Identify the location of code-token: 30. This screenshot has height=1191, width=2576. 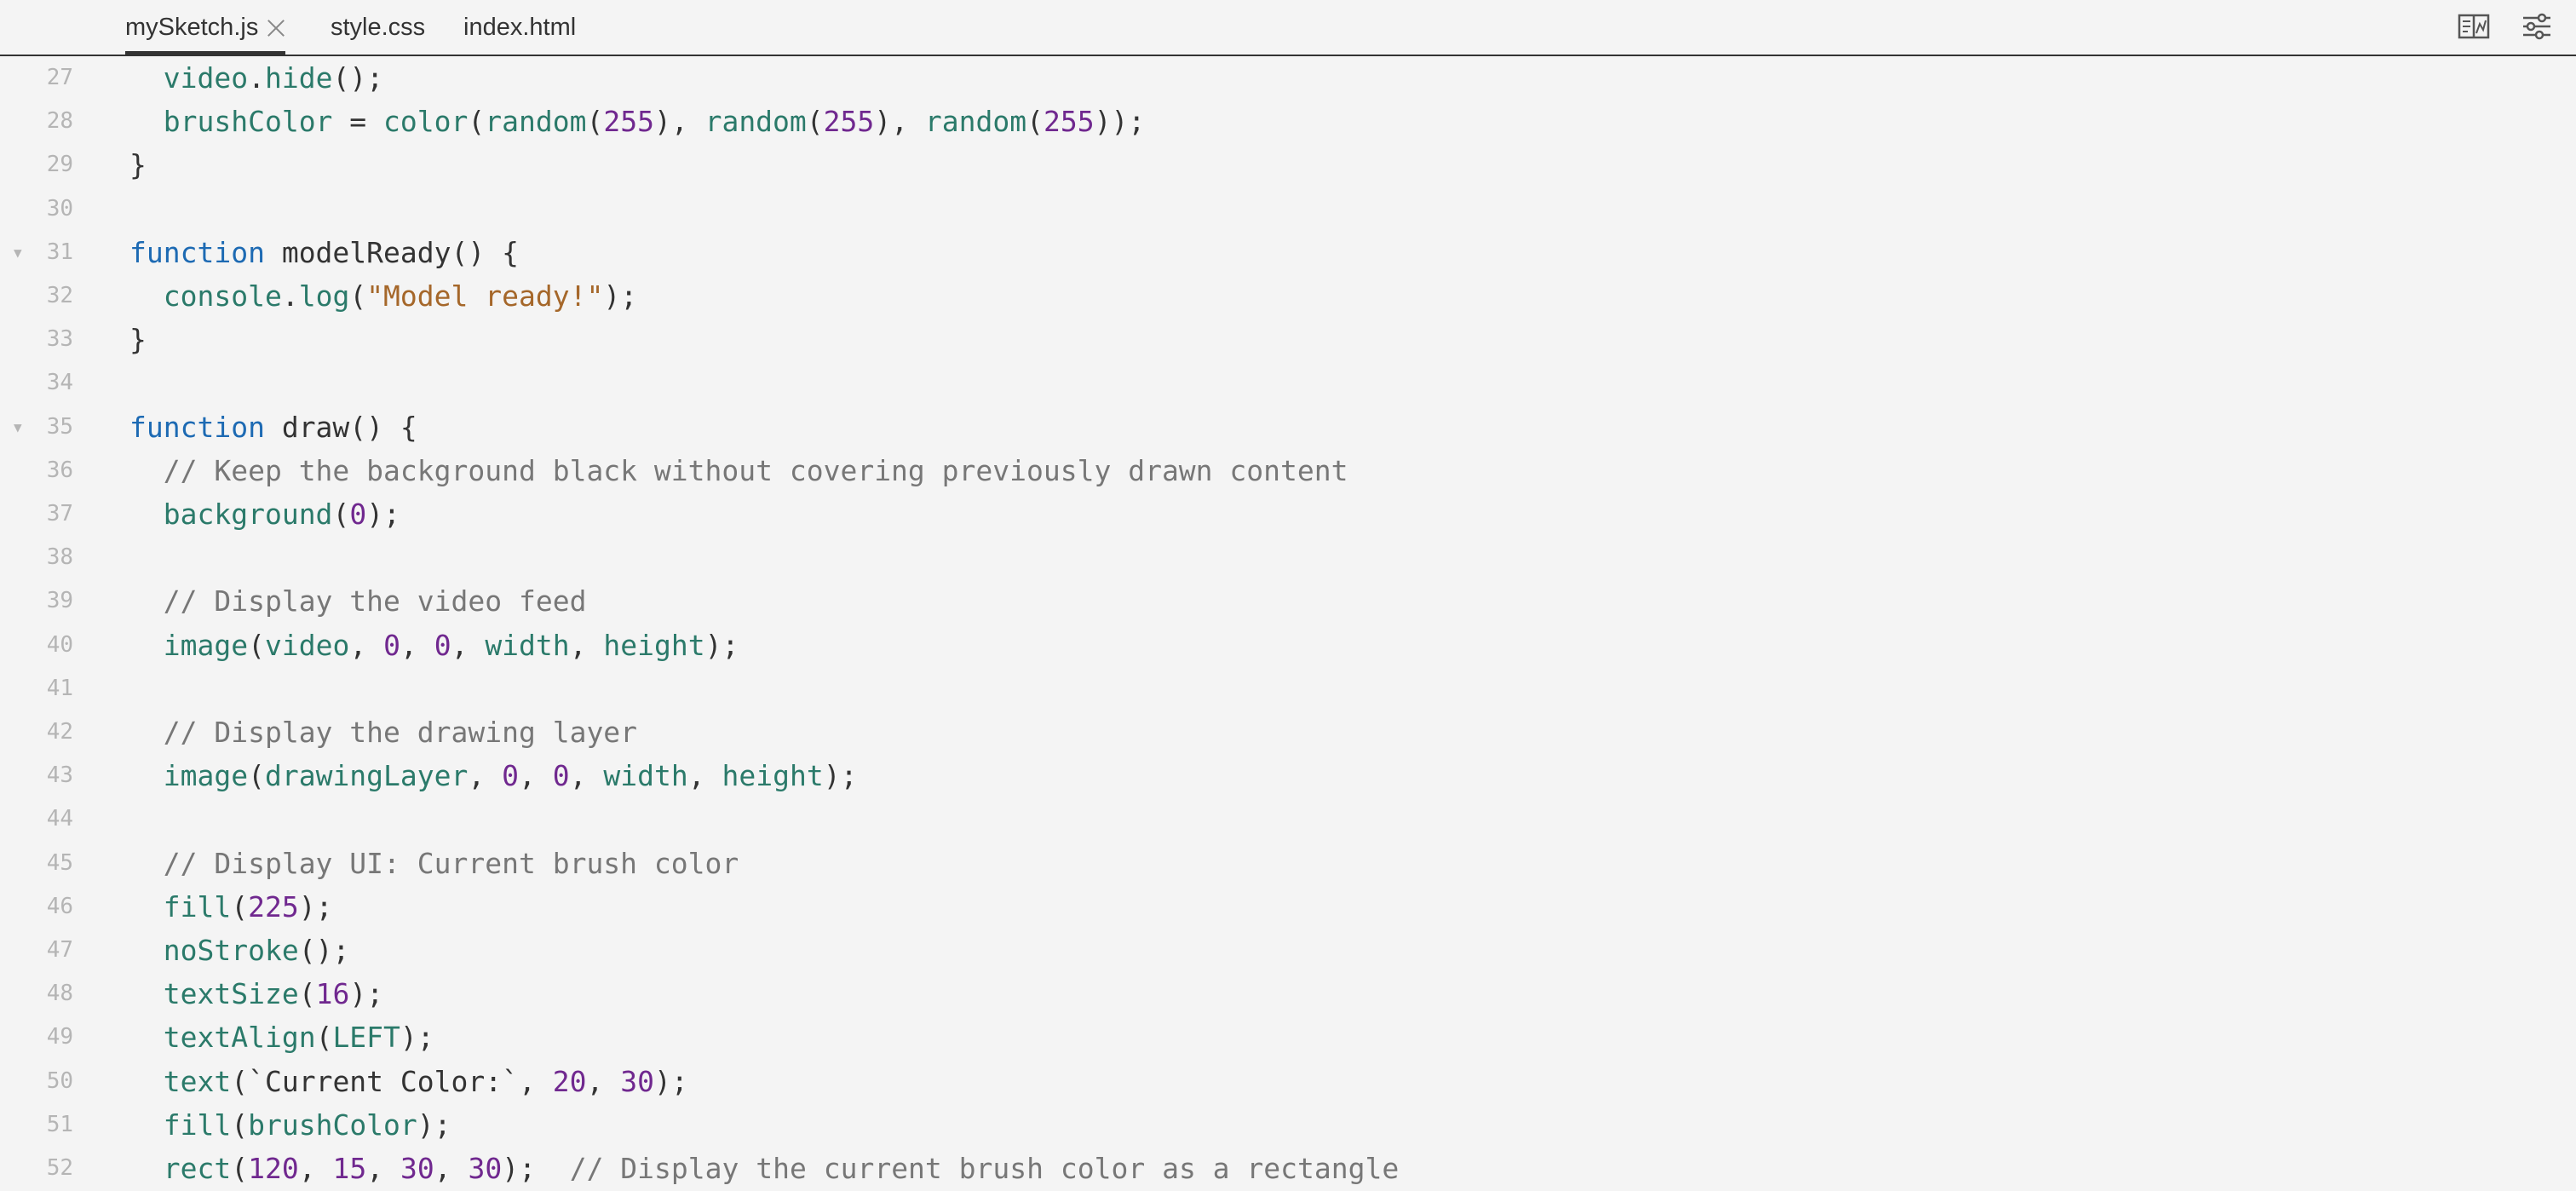
(486, 1168).